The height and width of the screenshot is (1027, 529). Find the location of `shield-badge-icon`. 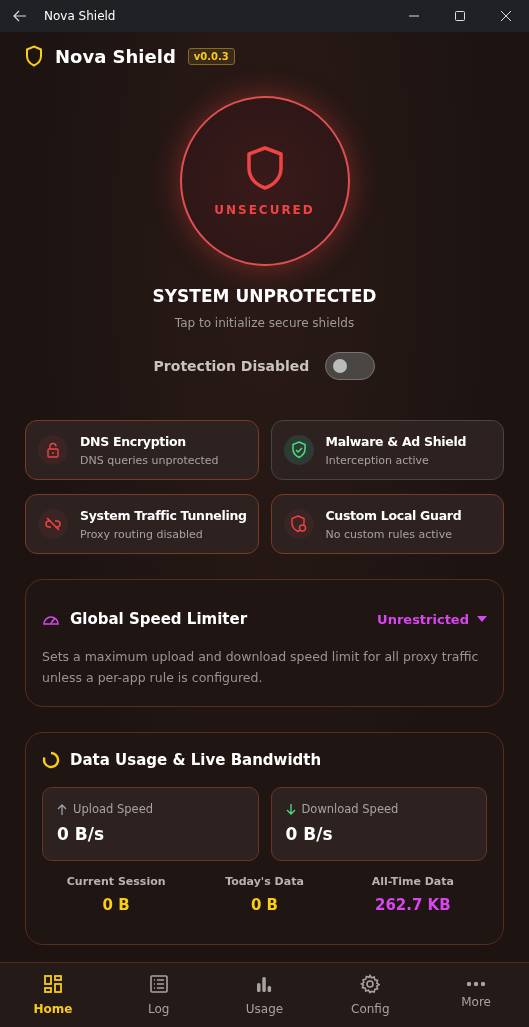

shield-badge-icon is located at coordinates (298, 524).